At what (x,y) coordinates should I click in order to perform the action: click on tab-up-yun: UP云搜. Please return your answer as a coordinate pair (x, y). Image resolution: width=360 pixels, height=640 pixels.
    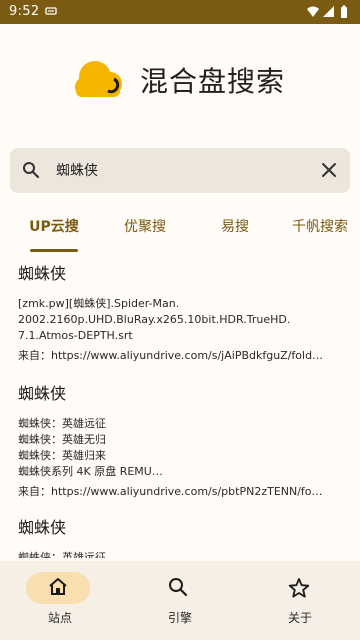
    Looking at the image, I should click on (54, 229).